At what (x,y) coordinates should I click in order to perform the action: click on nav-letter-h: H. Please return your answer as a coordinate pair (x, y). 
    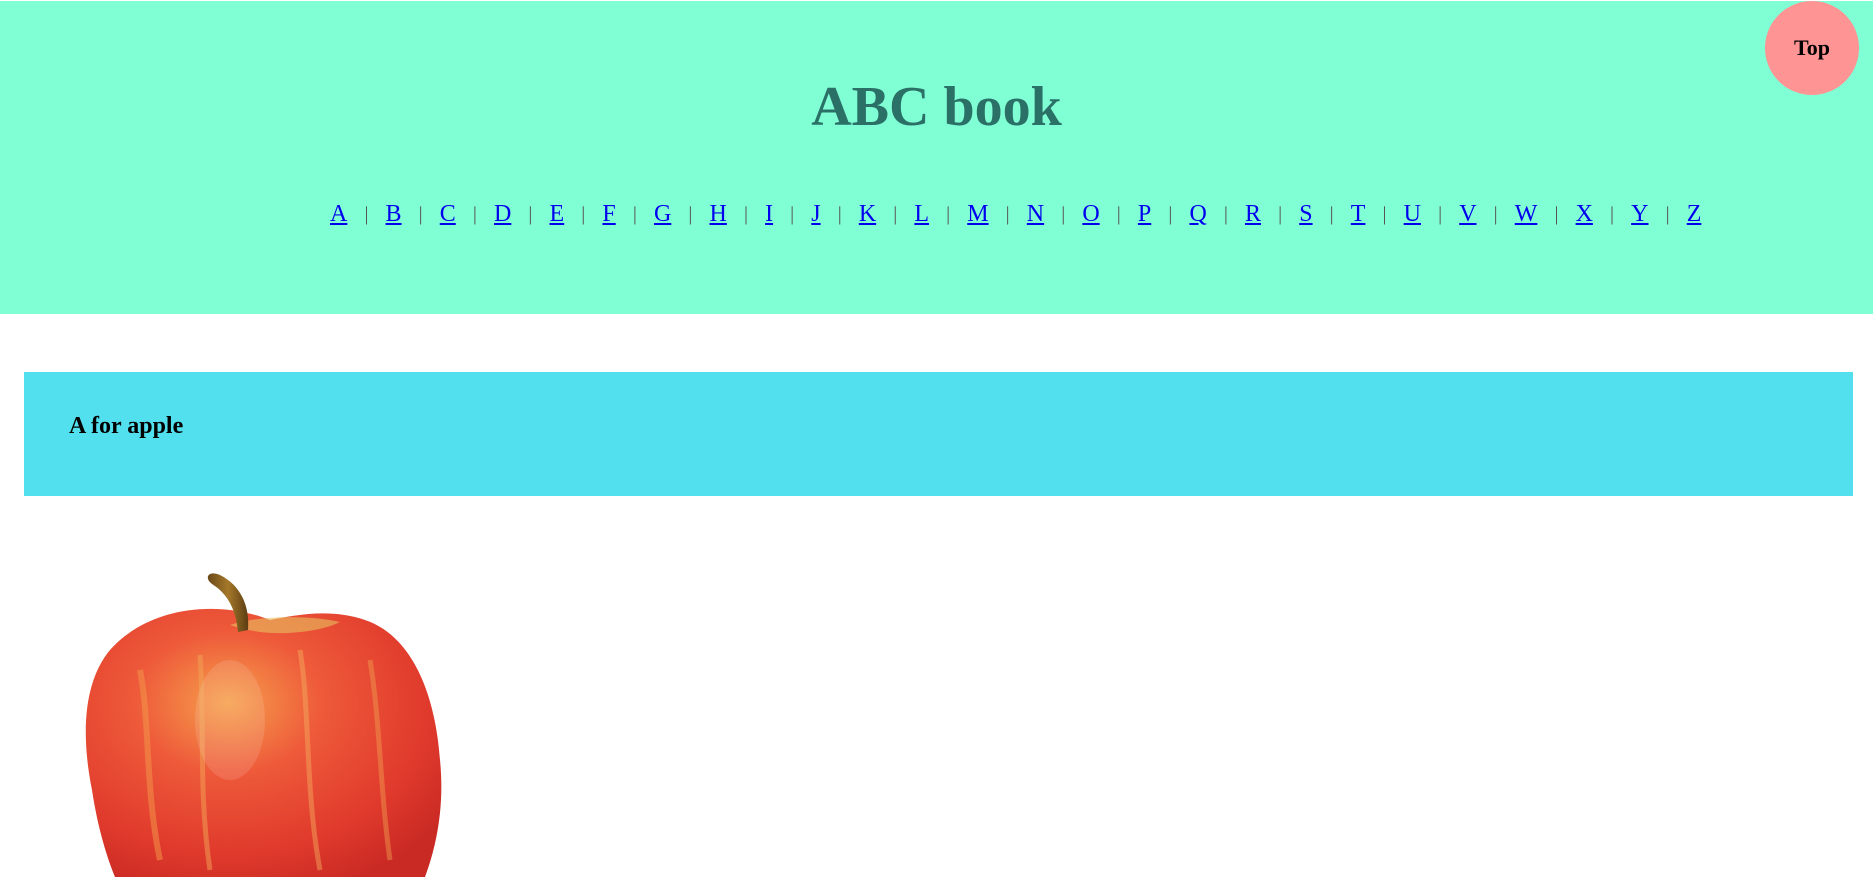
    Looking at the image, I should click on (718, 214).